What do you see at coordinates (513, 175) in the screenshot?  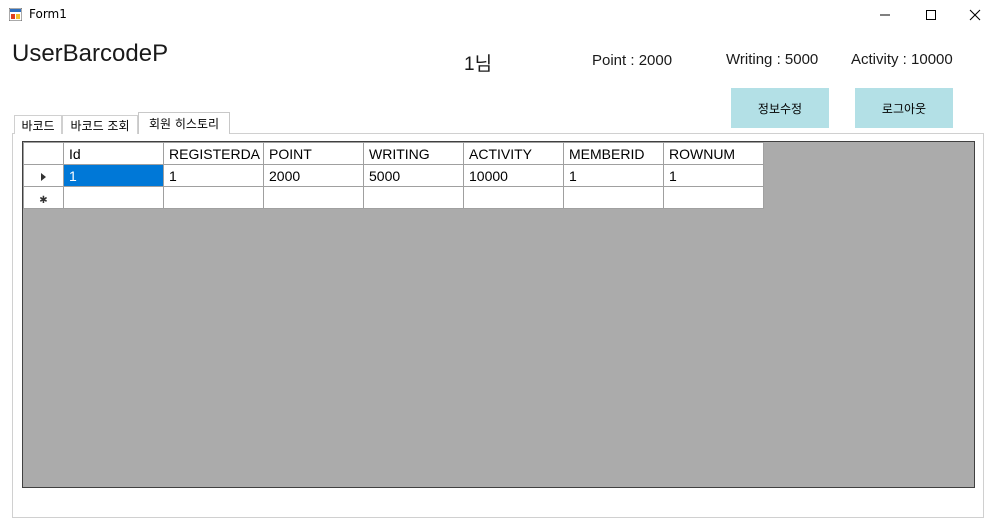 I see `grid-cell-activity: 10000` at bounding box center [513, 175].